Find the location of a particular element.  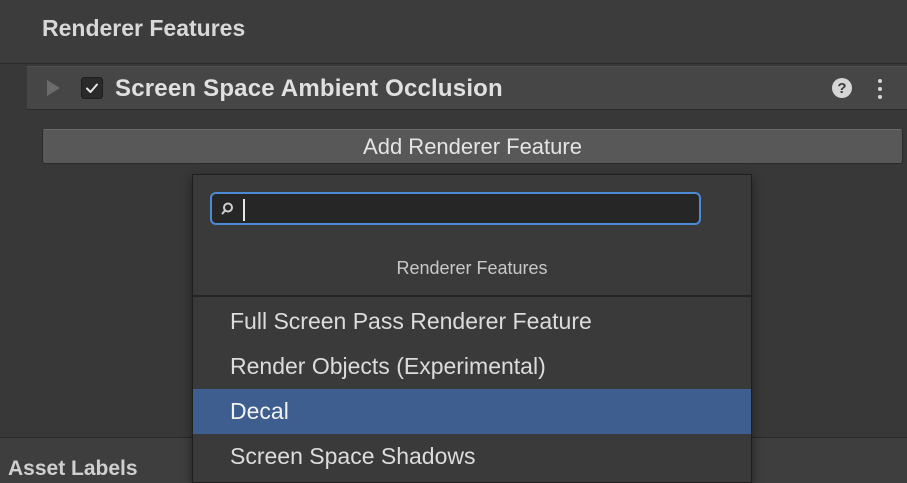

dropdown-item-decal: Decal is located at coordinates (472, 411).